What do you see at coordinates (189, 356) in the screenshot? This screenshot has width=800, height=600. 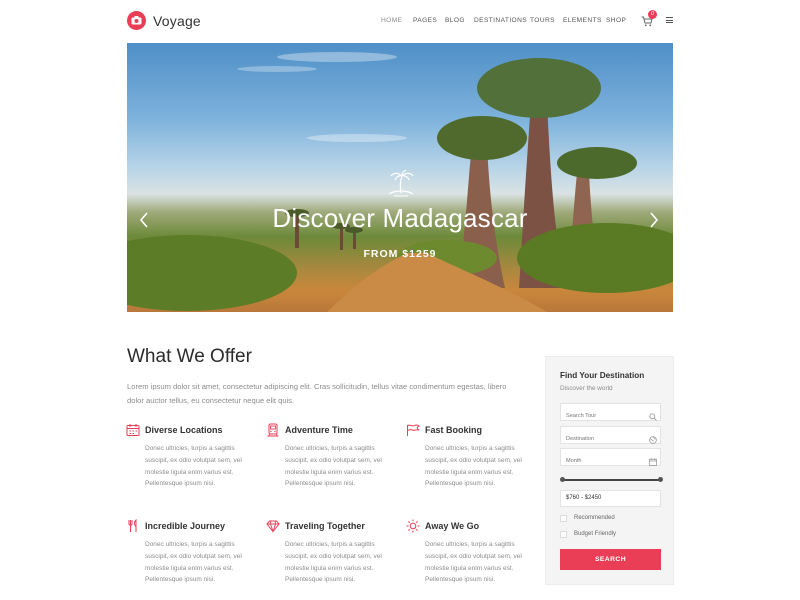 I see `section-title: What We Offer` at bounding box center [189, 356].